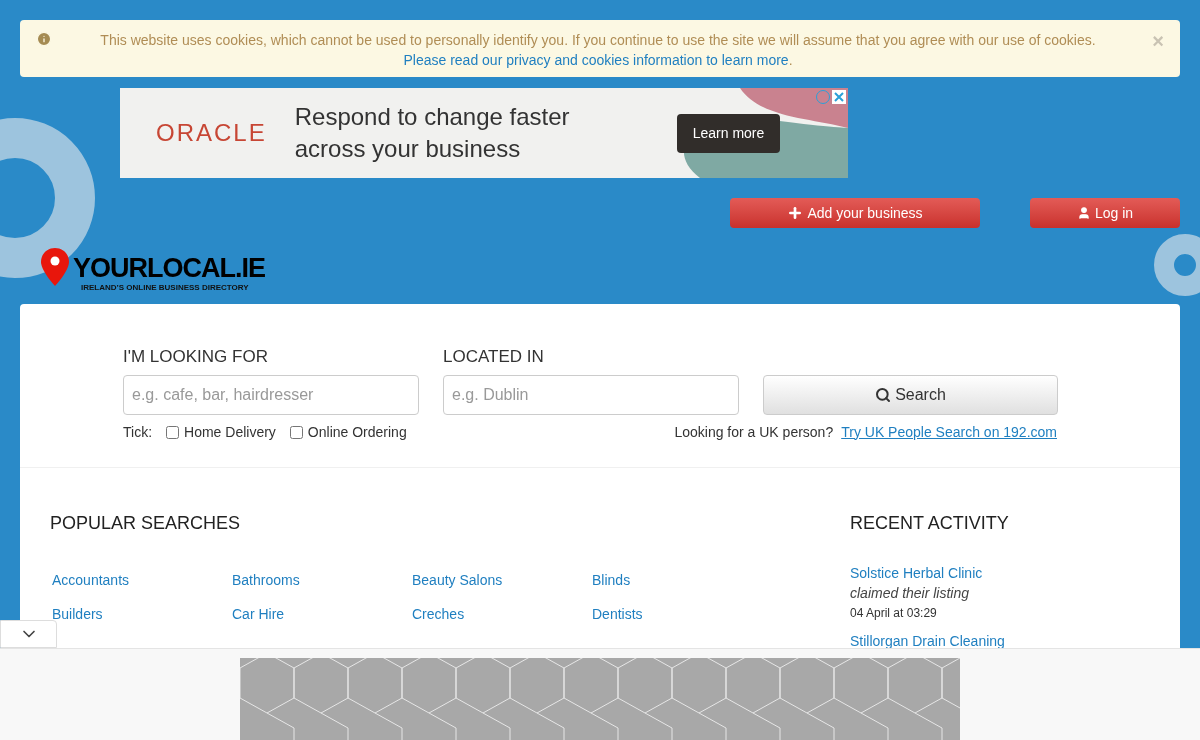  I want to click on cookie-message: This website uses cookies, which cannot be used to personally identify you. If you continue to use the site we will assume that you agree with our use of cookies. Please read our privacy and cookies information to learn more., so click(598, 50).